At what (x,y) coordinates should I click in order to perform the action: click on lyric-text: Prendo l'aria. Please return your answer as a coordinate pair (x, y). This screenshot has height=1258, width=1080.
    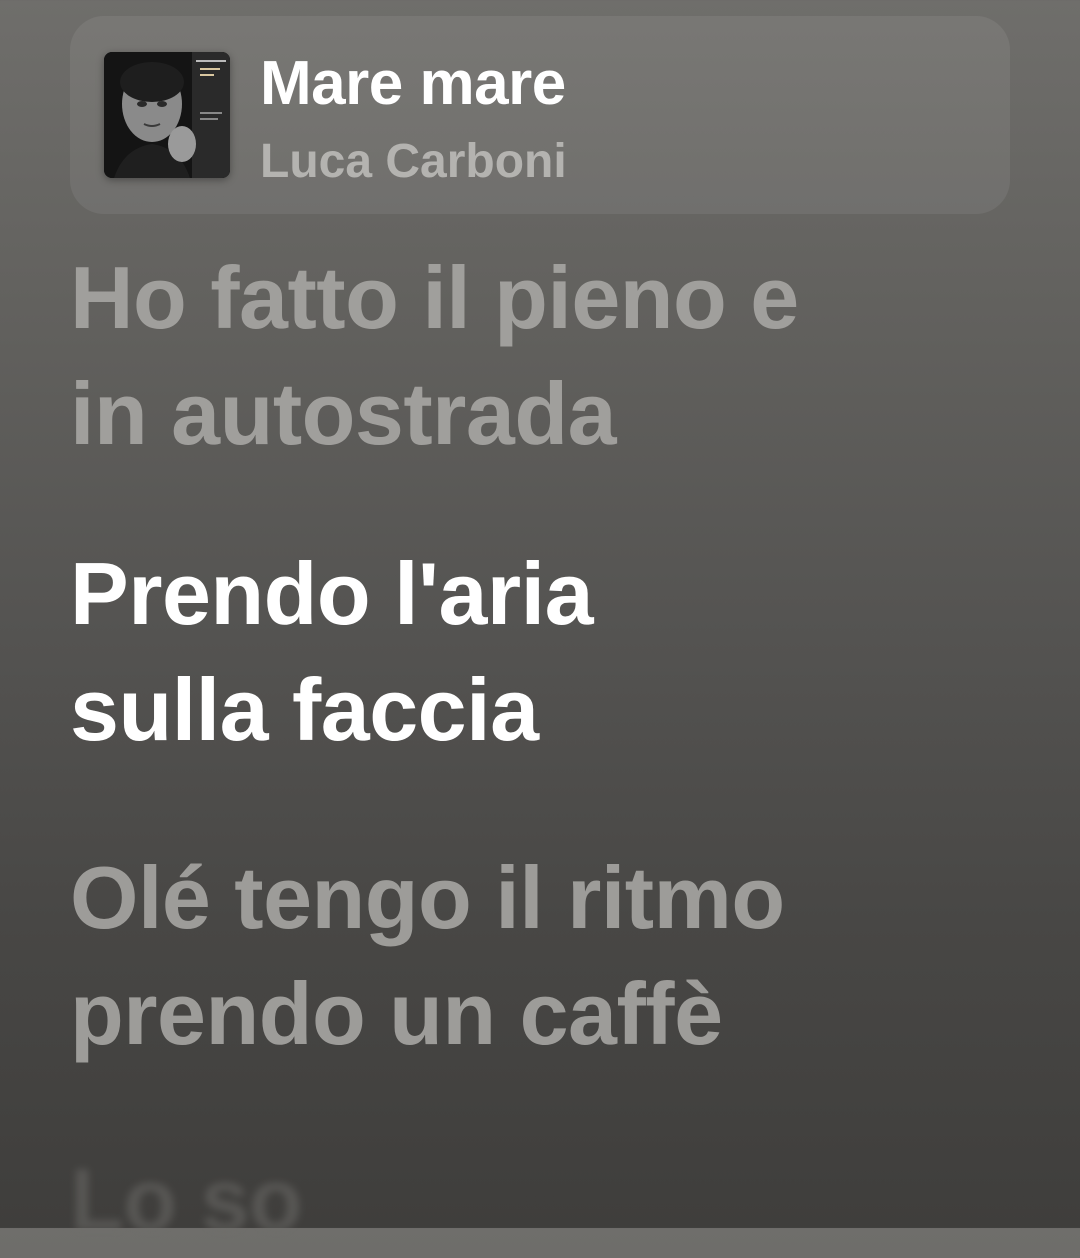
    Looking at the image, I should click on (332, 593).